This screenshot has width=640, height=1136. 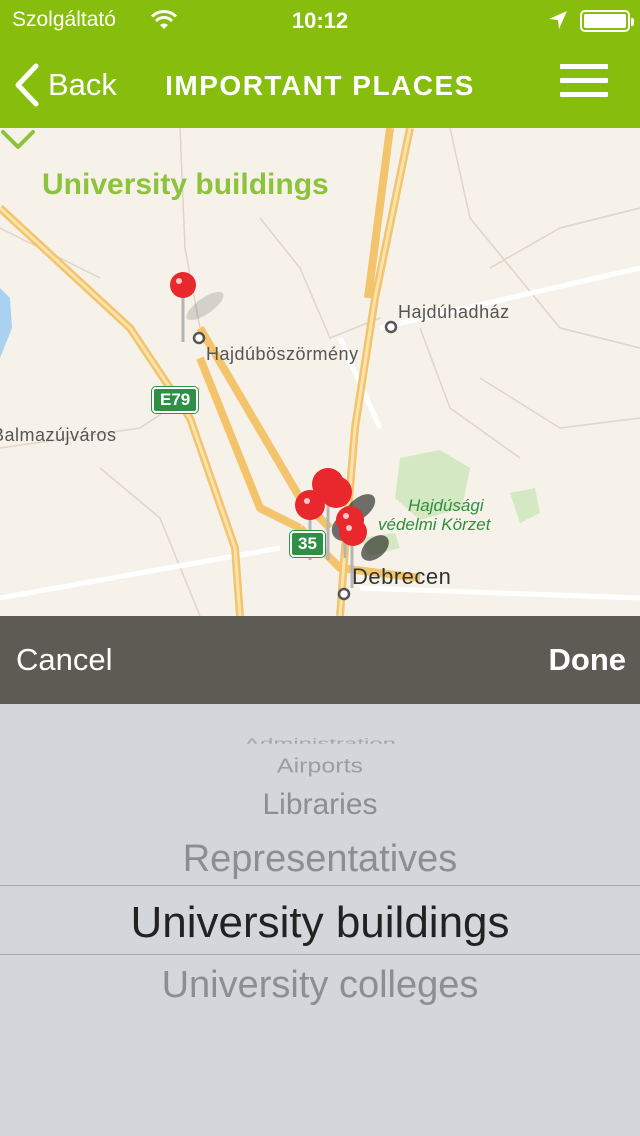 What do you see at coordinates (584, 82) in the screenshot?
I see `menu-button` at bounding box center [584, 82].